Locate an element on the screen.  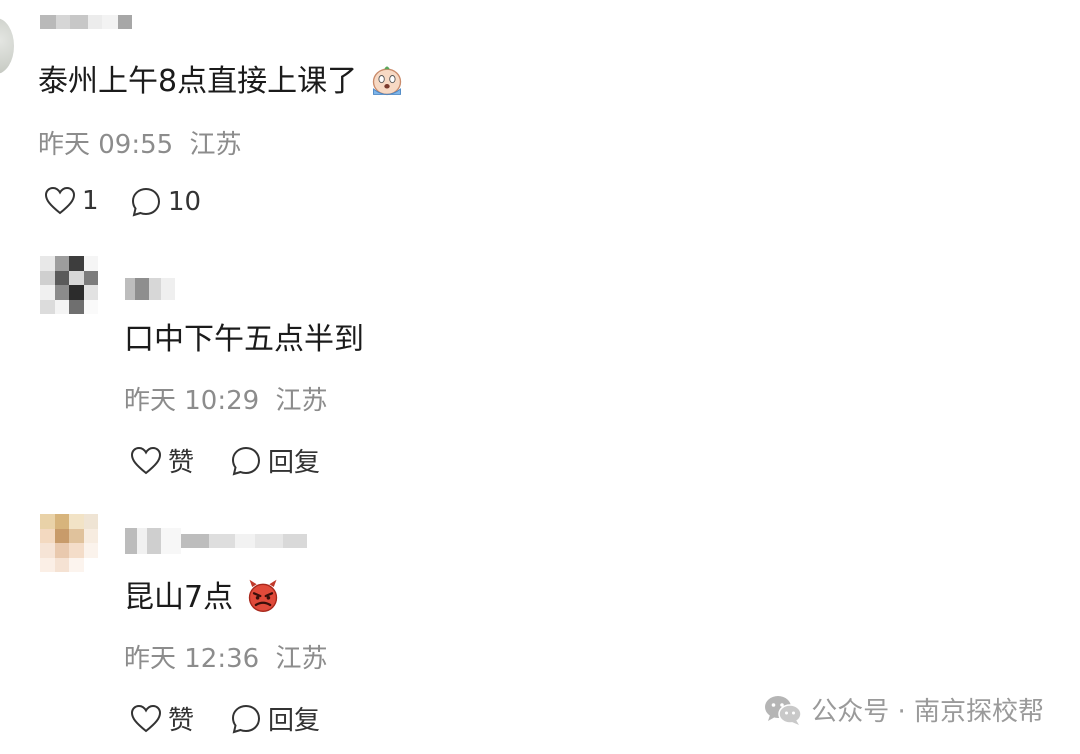
comment-time: 昨天 10:29 is located at coordinates (192, 401).